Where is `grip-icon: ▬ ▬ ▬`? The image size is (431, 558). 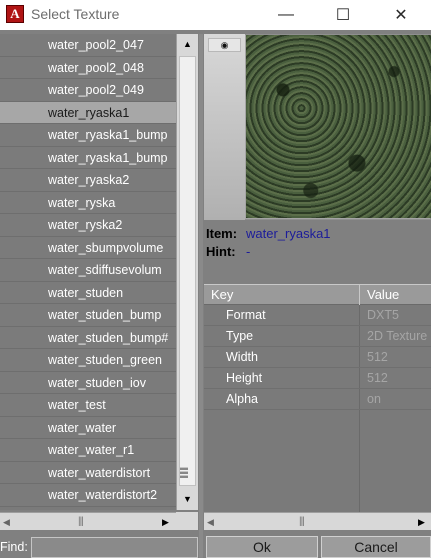 grip-icon: ▬ ▬ ▬ is located at coordinates (184, 471).